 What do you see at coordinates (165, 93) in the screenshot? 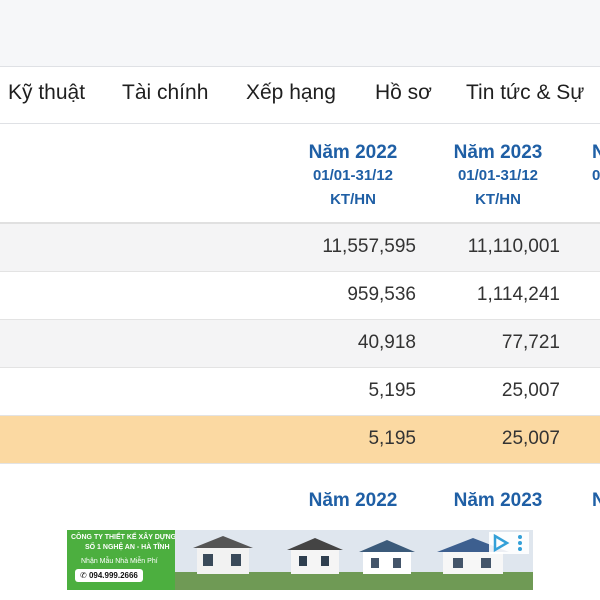
I see `tab-tai-chinh: Tài chính` at bounding box center [165, 93].